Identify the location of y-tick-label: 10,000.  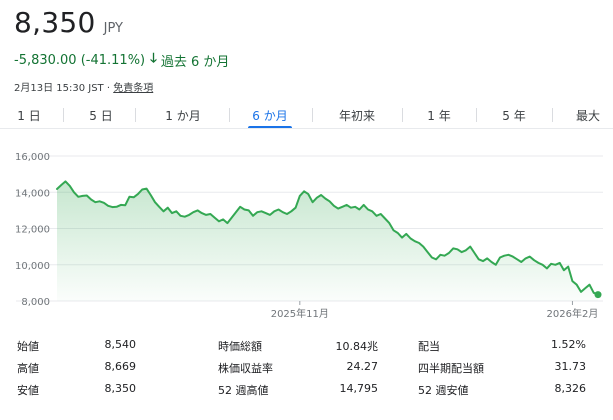
(32, 266).